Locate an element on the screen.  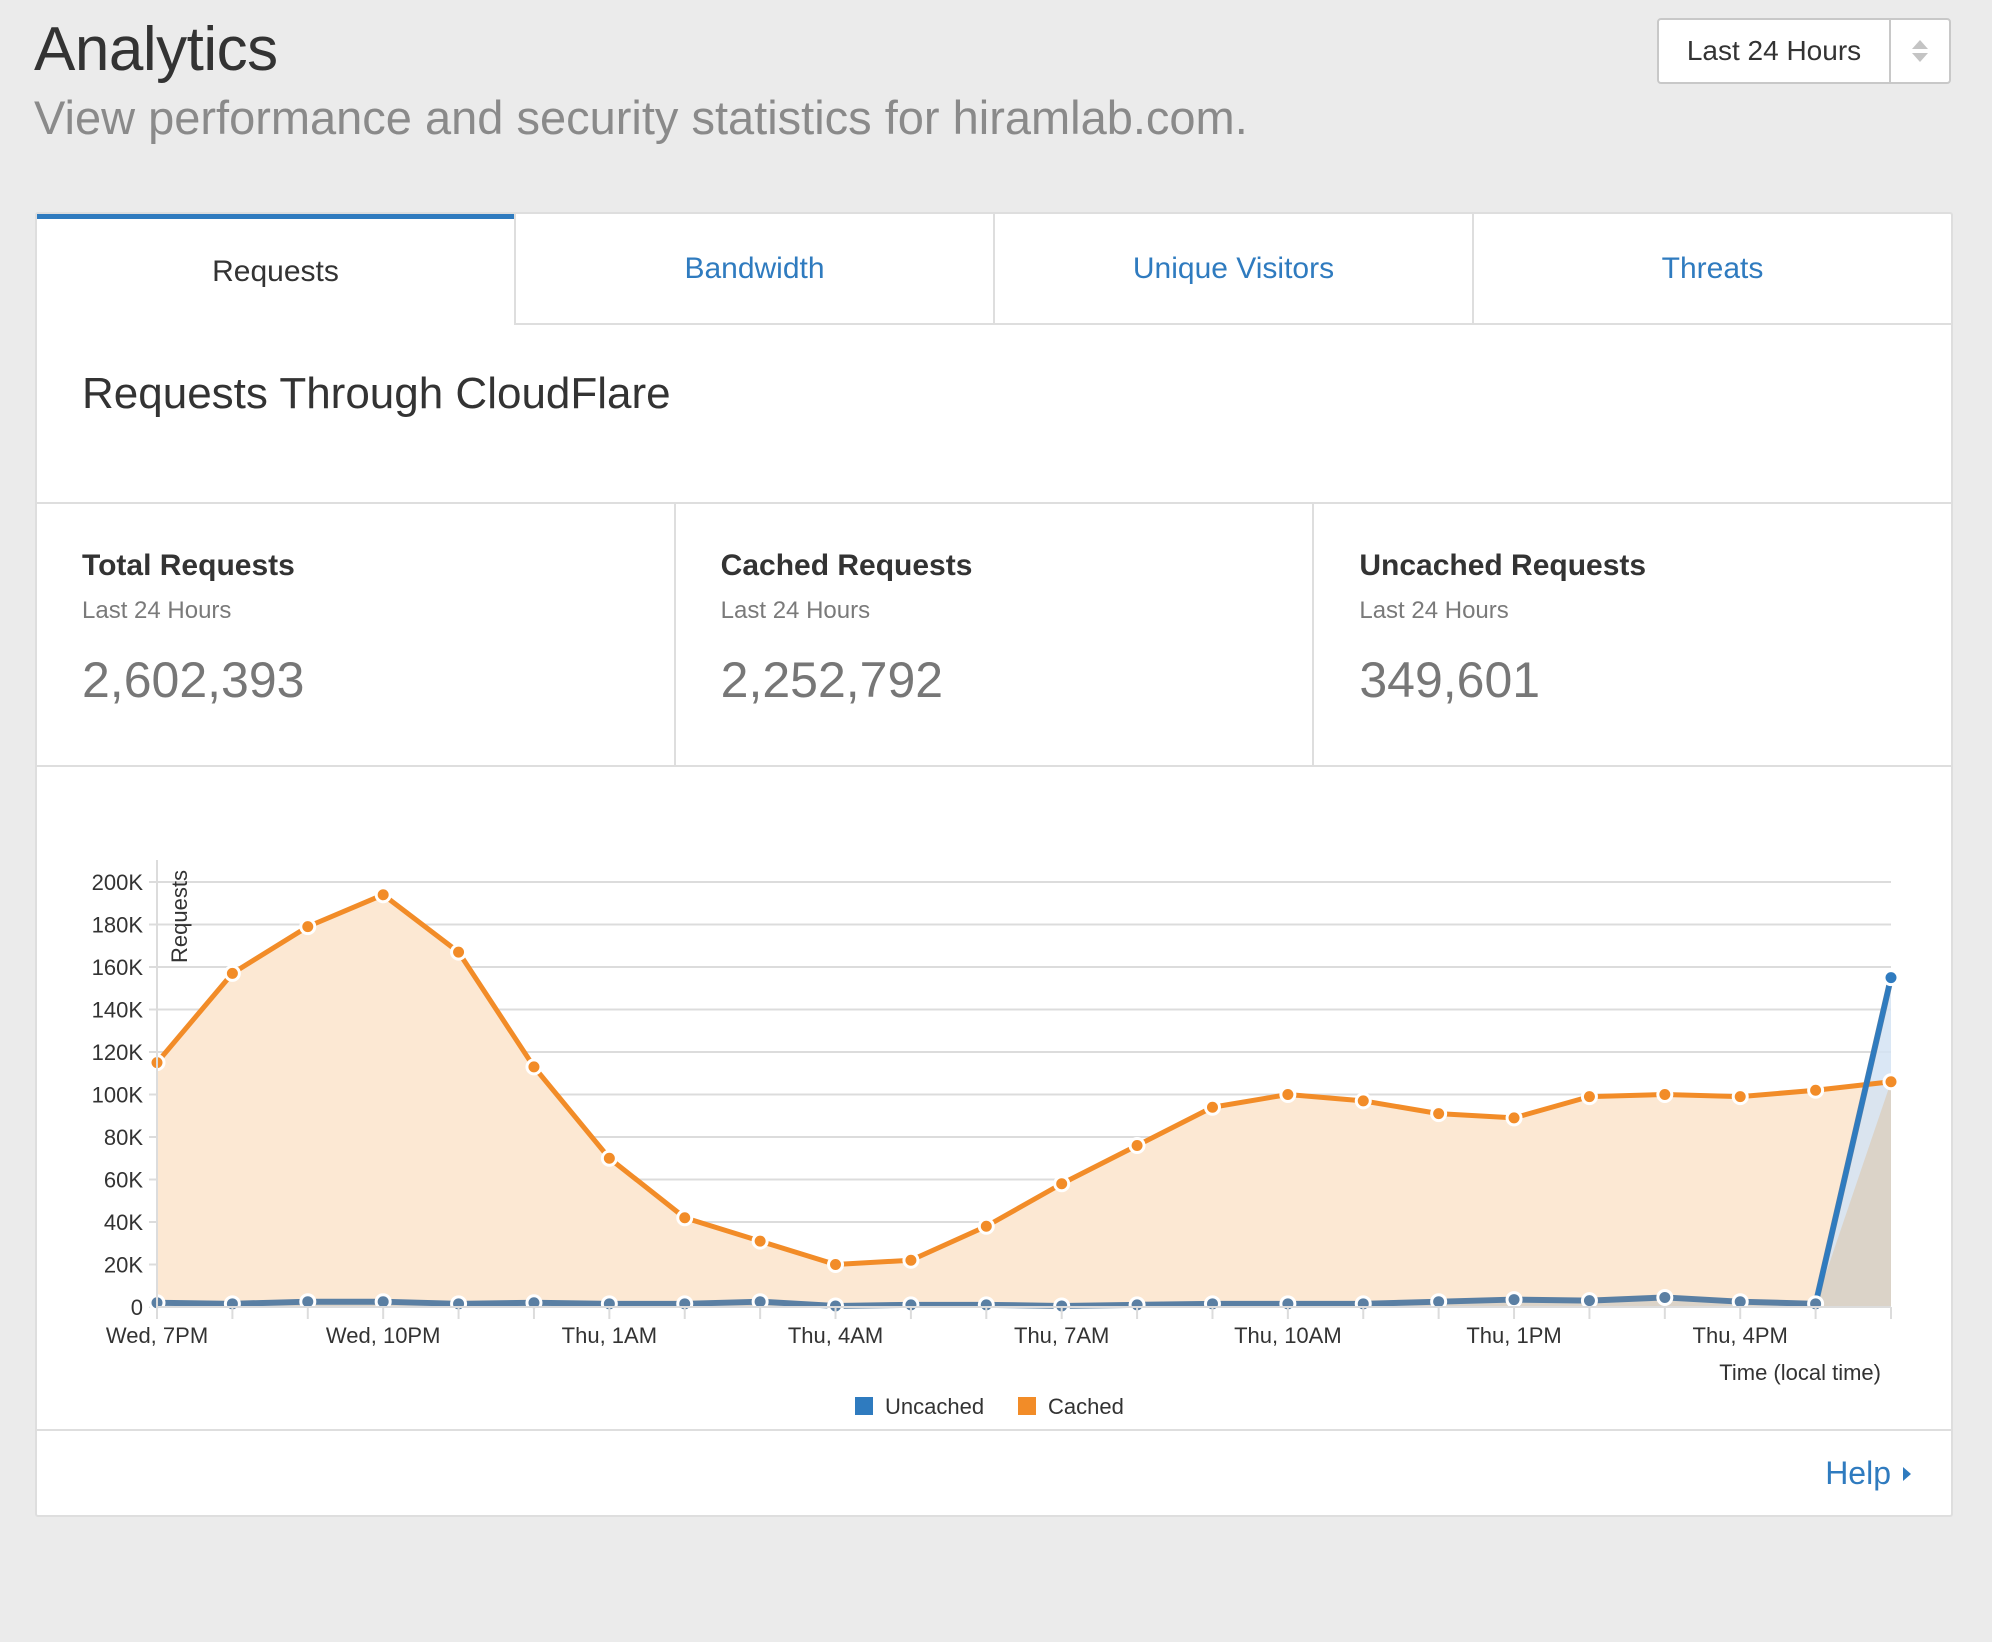
stat-value: 349,601 is located at coordinates (1450, 680).